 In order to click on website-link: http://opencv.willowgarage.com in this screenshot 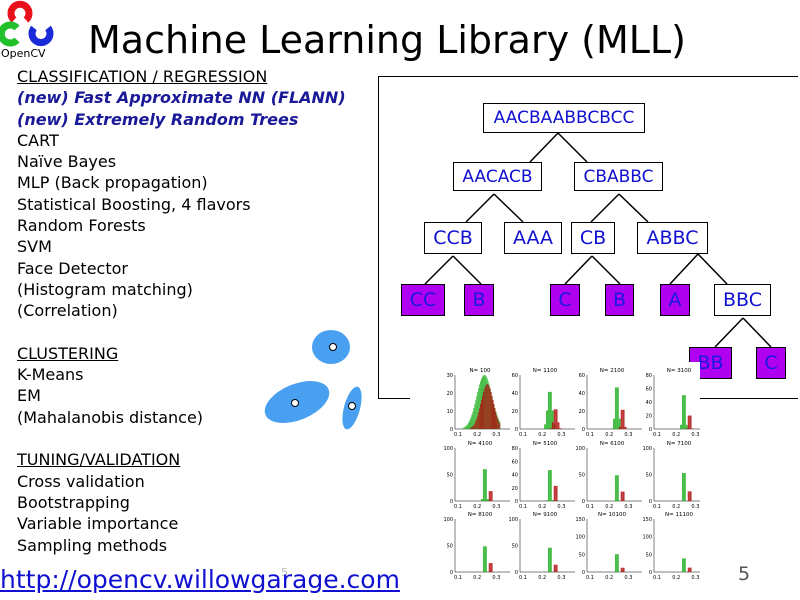, I will do `click(200, 579)`.